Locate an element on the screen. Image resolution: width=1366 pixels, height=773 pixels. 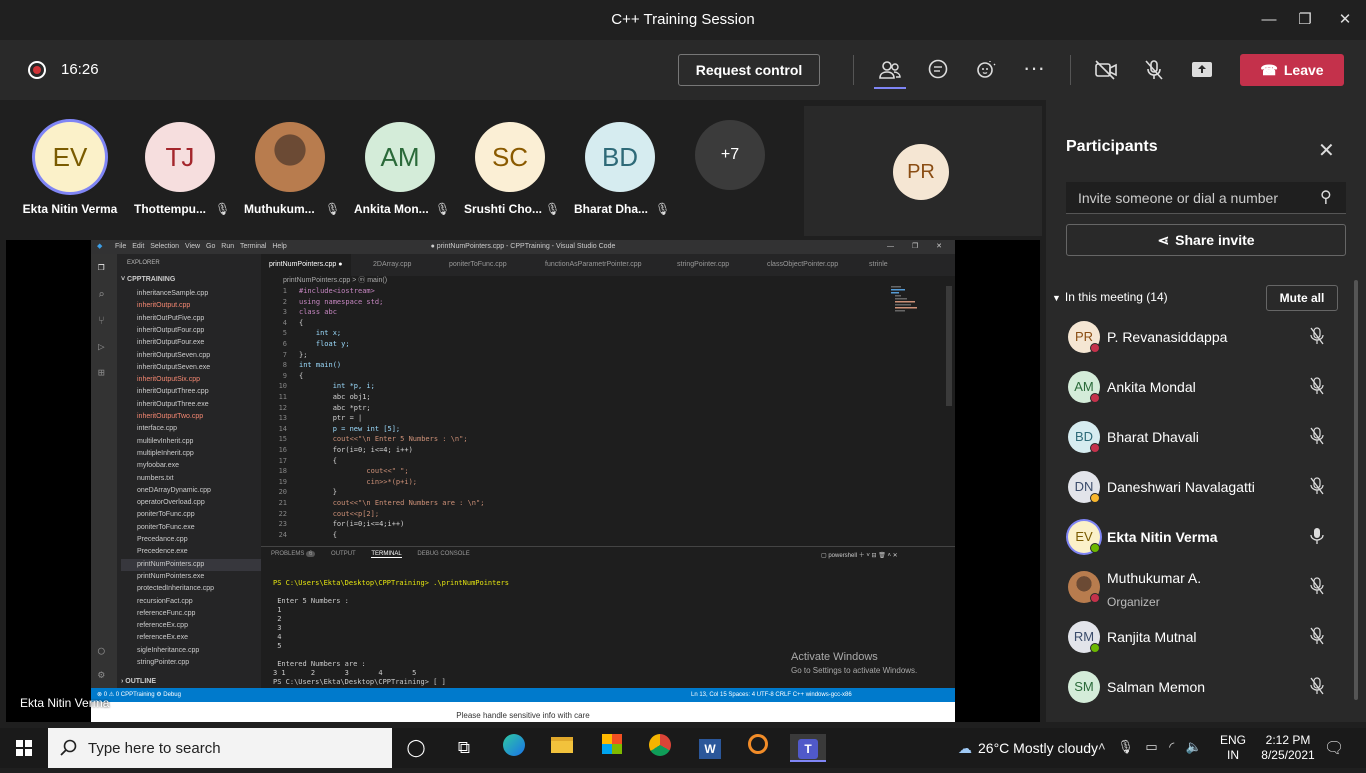
editor-tab: printNumPointers.cpp ● is located at coordinates (306, 265).